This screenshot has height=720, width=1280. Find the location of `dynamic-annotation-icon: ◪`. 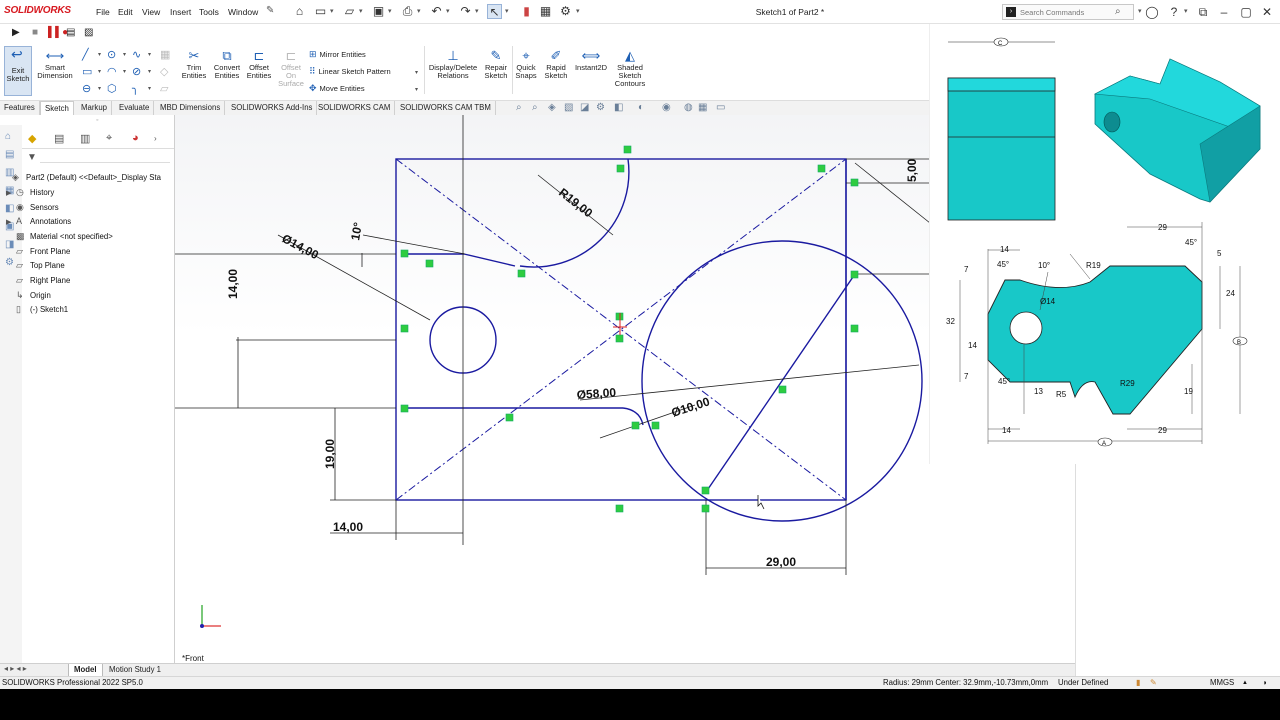

dynamic-annotation-icon: ◪ is located at coordinates (584, 107).